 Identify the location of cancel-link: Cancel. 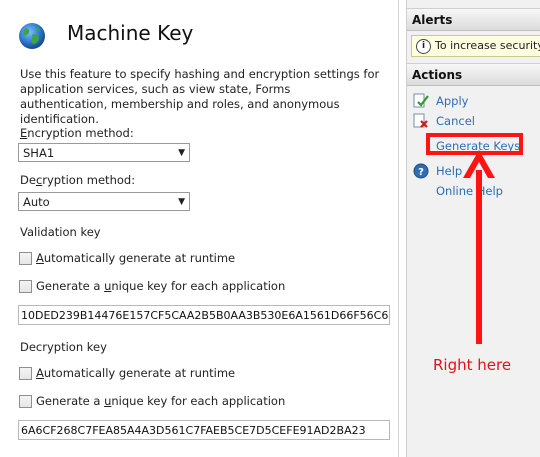
(455, 121).